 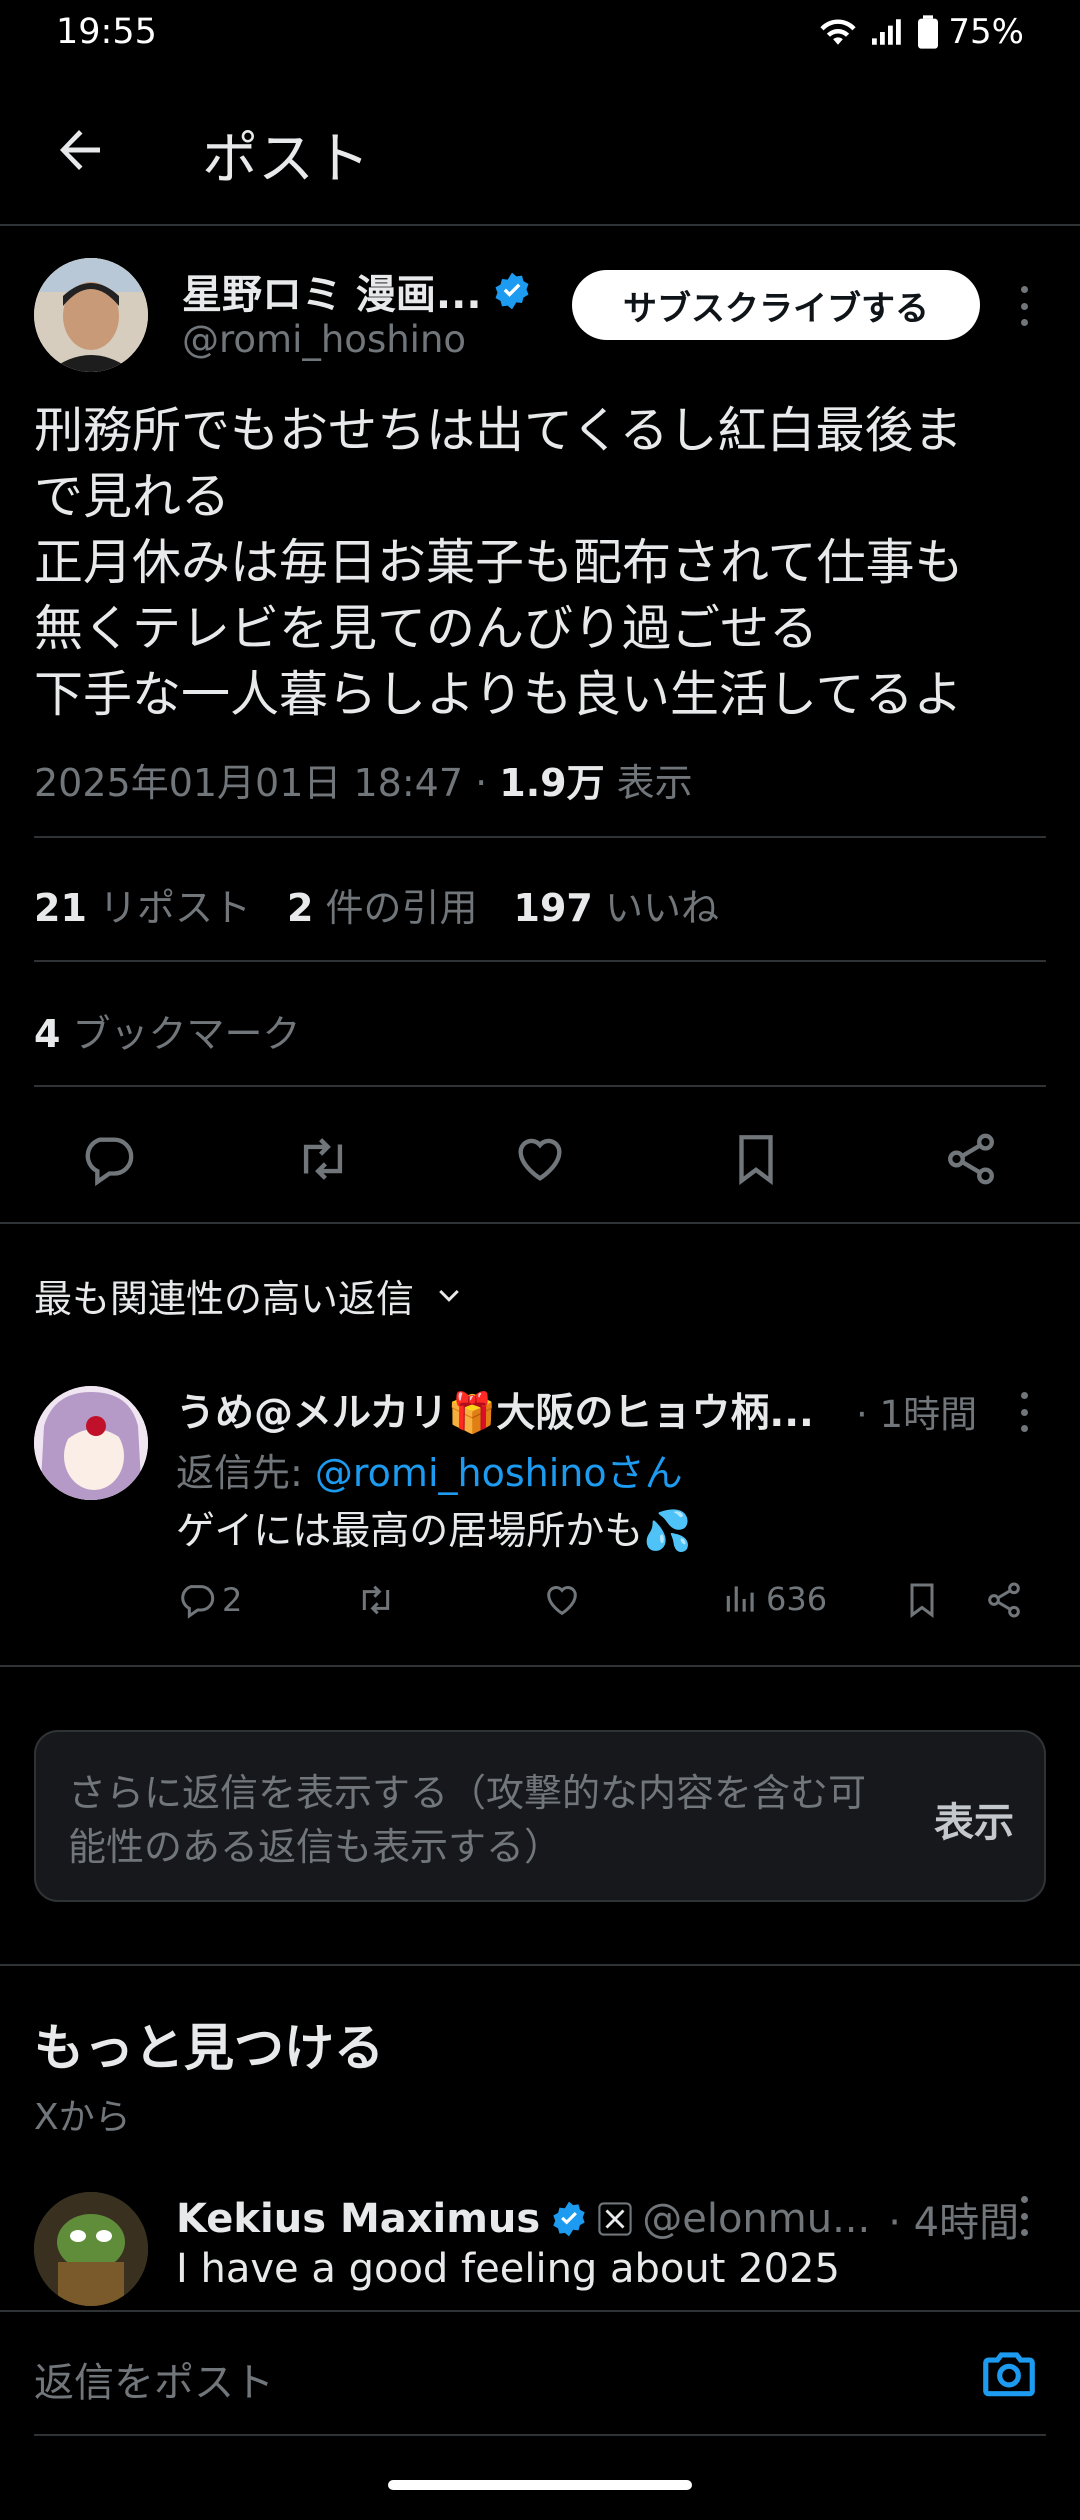 I want to click on post-action-bar, so click(x=540, y=1155).